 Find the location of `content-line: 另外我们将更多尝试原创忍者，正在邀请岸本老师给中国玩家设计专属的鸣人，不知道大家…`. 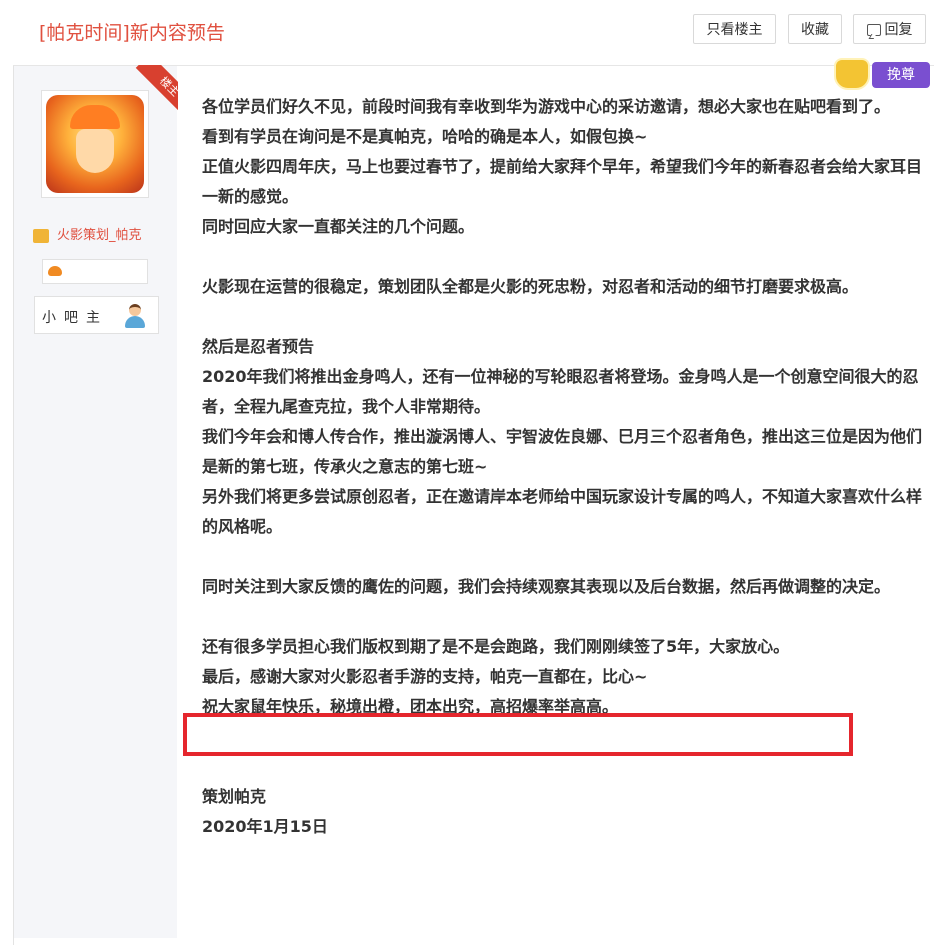

content-line: 另外我们将更多尝试原创忍者，正在邀请岸本老师给中国玩家设计专属的鸣人，不知道大家… is located at coordinates (562, 511).